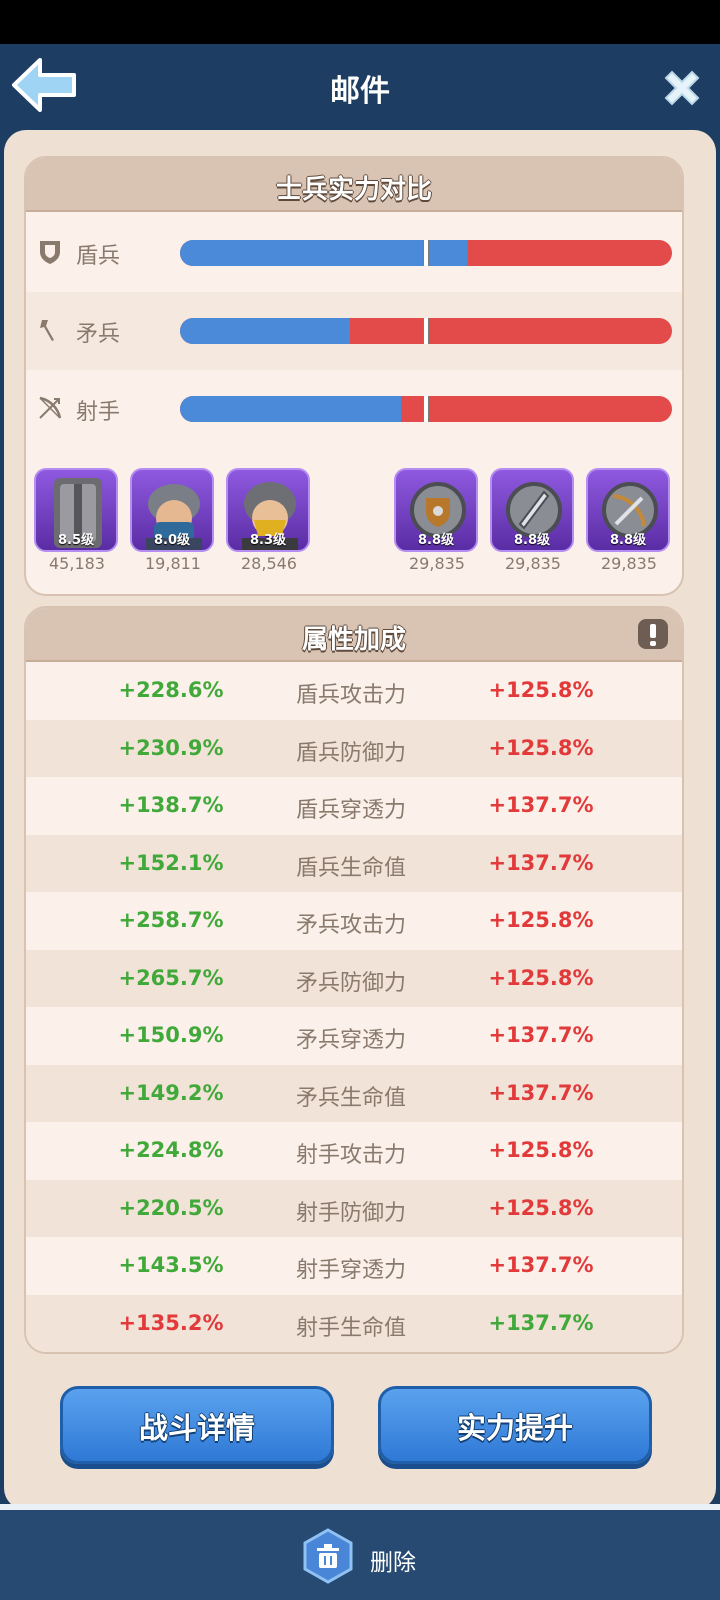  I want to click on close-icon, so click(682, 88).